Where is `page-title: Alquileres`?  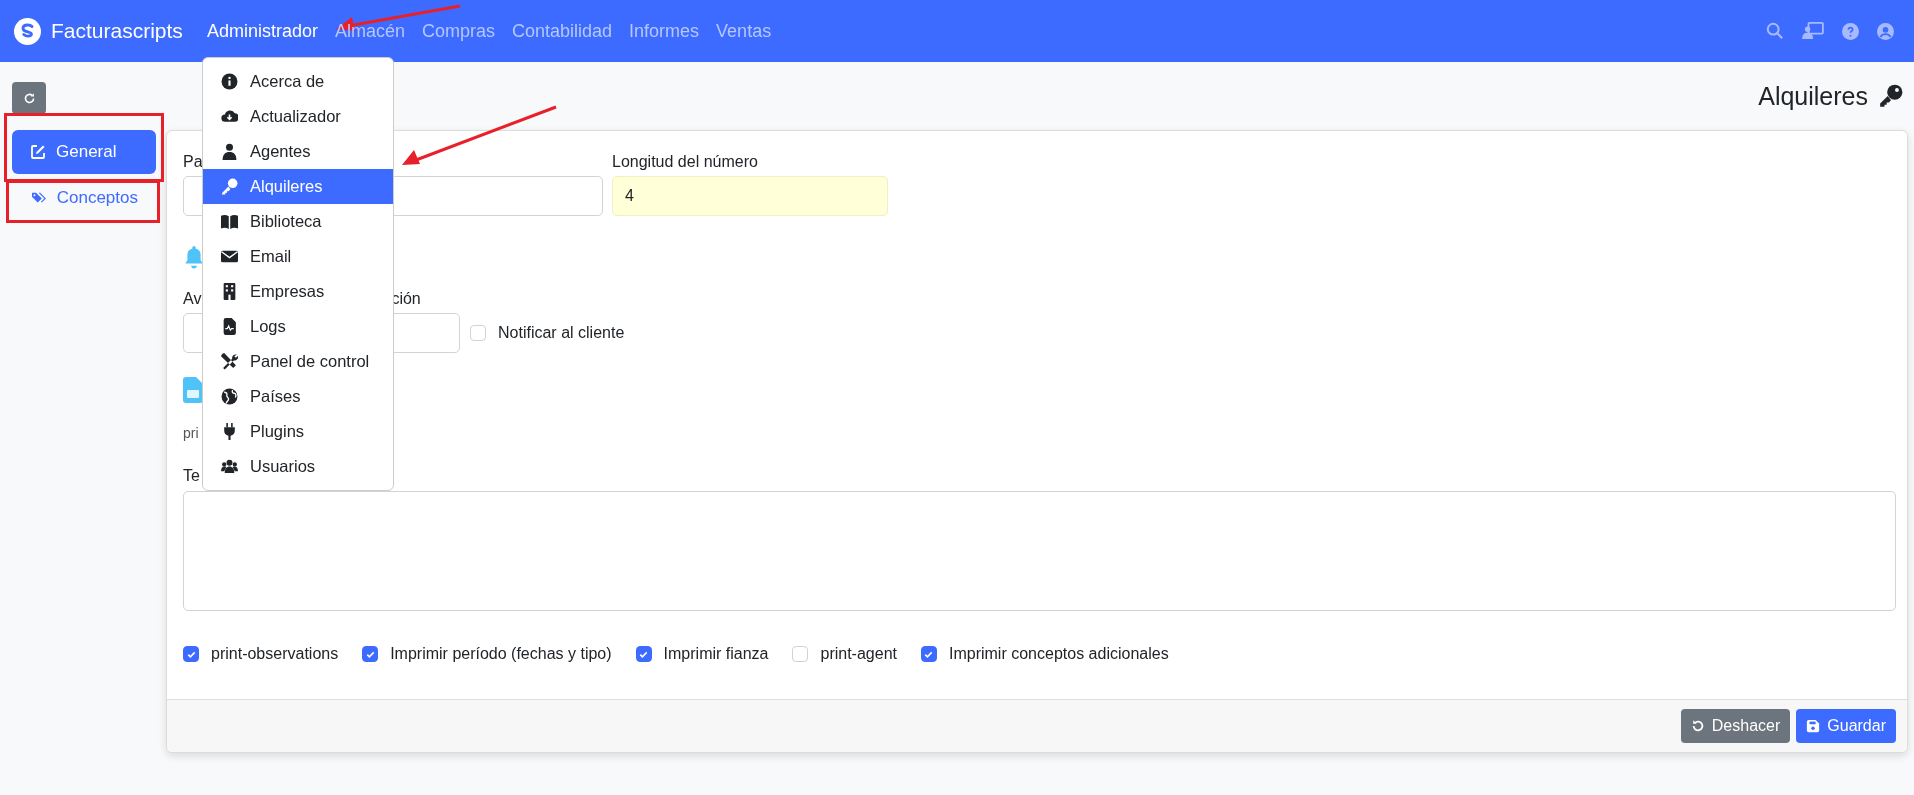 page-title: Alquileres is located at coordinates (1813, 96).